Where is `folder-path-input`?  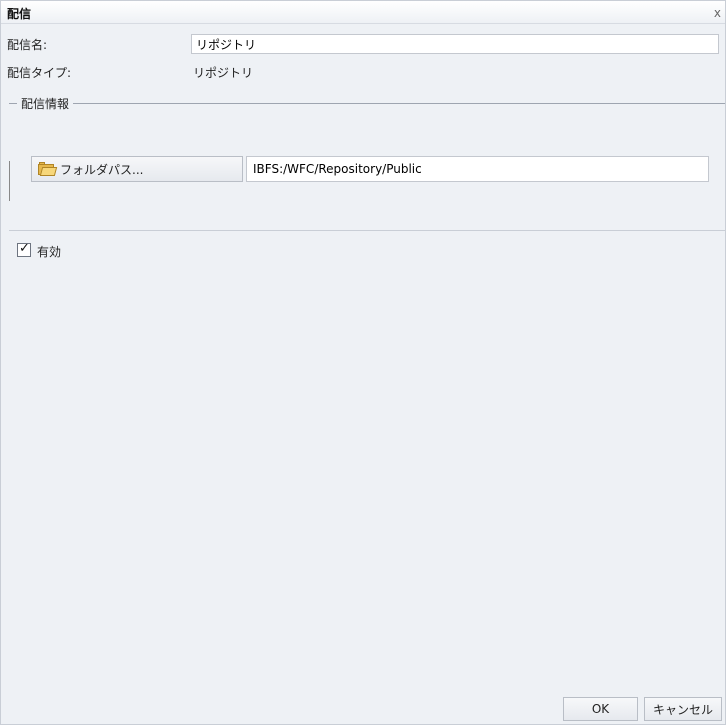
folder-path-input is located at coordinates (477, 169).